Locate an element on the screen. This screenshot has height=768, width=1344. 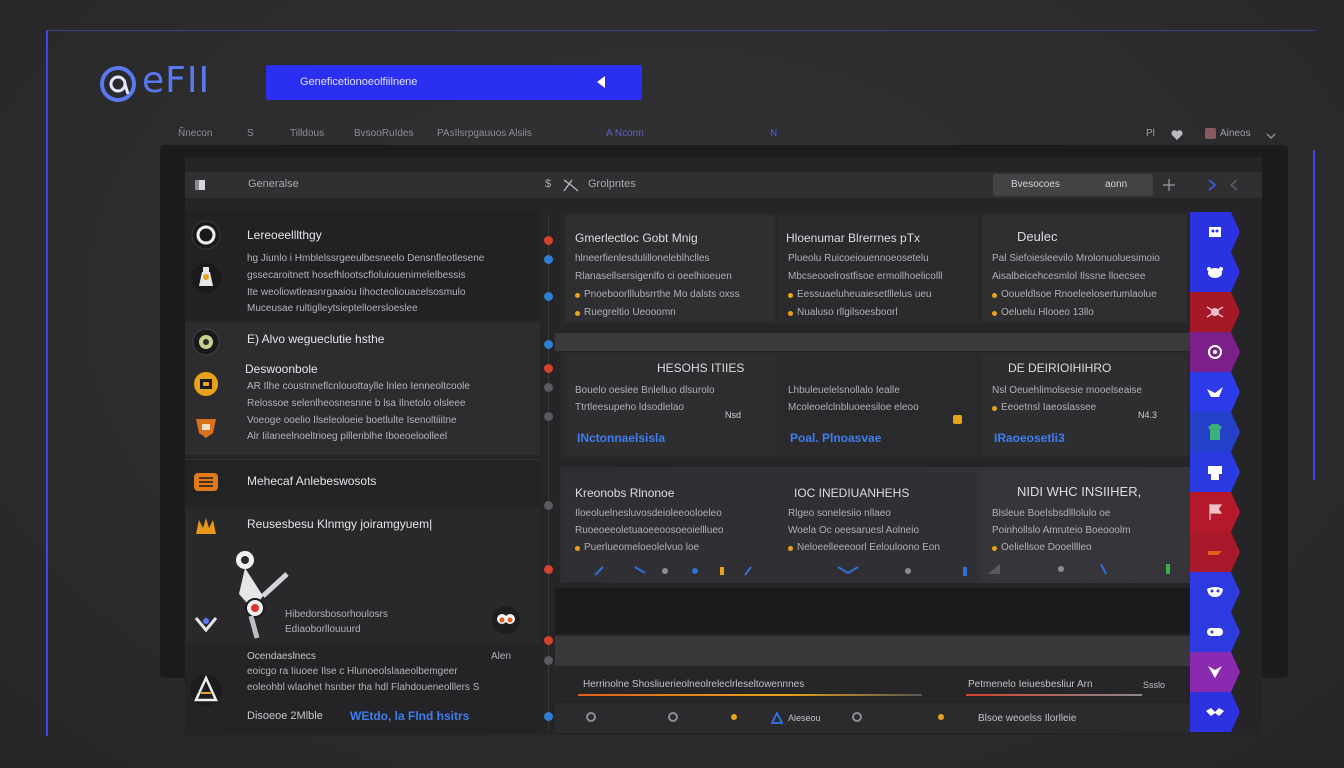
card-title: IOC INEDIUANHEHS is located at coordinates (852, 493).